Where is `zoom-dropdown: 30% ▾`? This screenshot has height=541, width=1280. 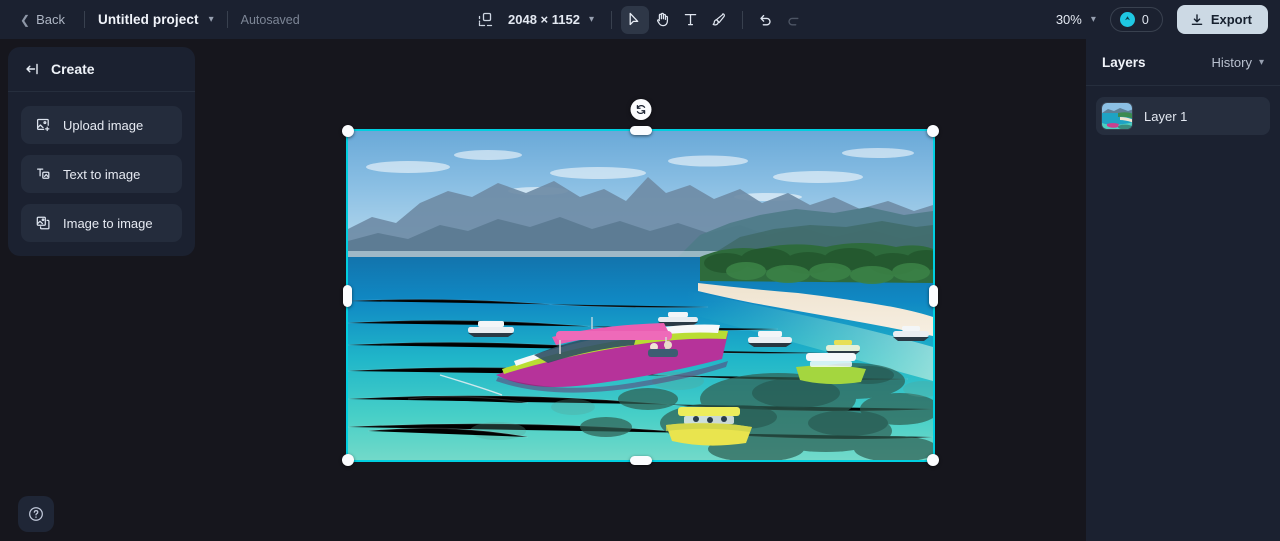
zoom-dropdown: 30% ▾ is located at coordinates (1076, 19).